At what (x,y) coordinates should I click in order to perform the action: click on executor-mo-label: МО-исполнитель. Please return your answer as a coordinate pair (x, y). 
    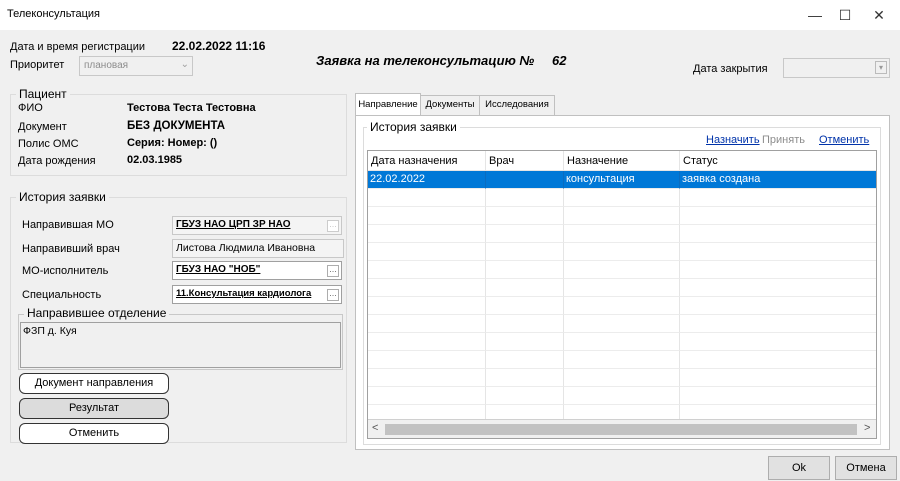
    Looking at the image, I should click on (65, 271).